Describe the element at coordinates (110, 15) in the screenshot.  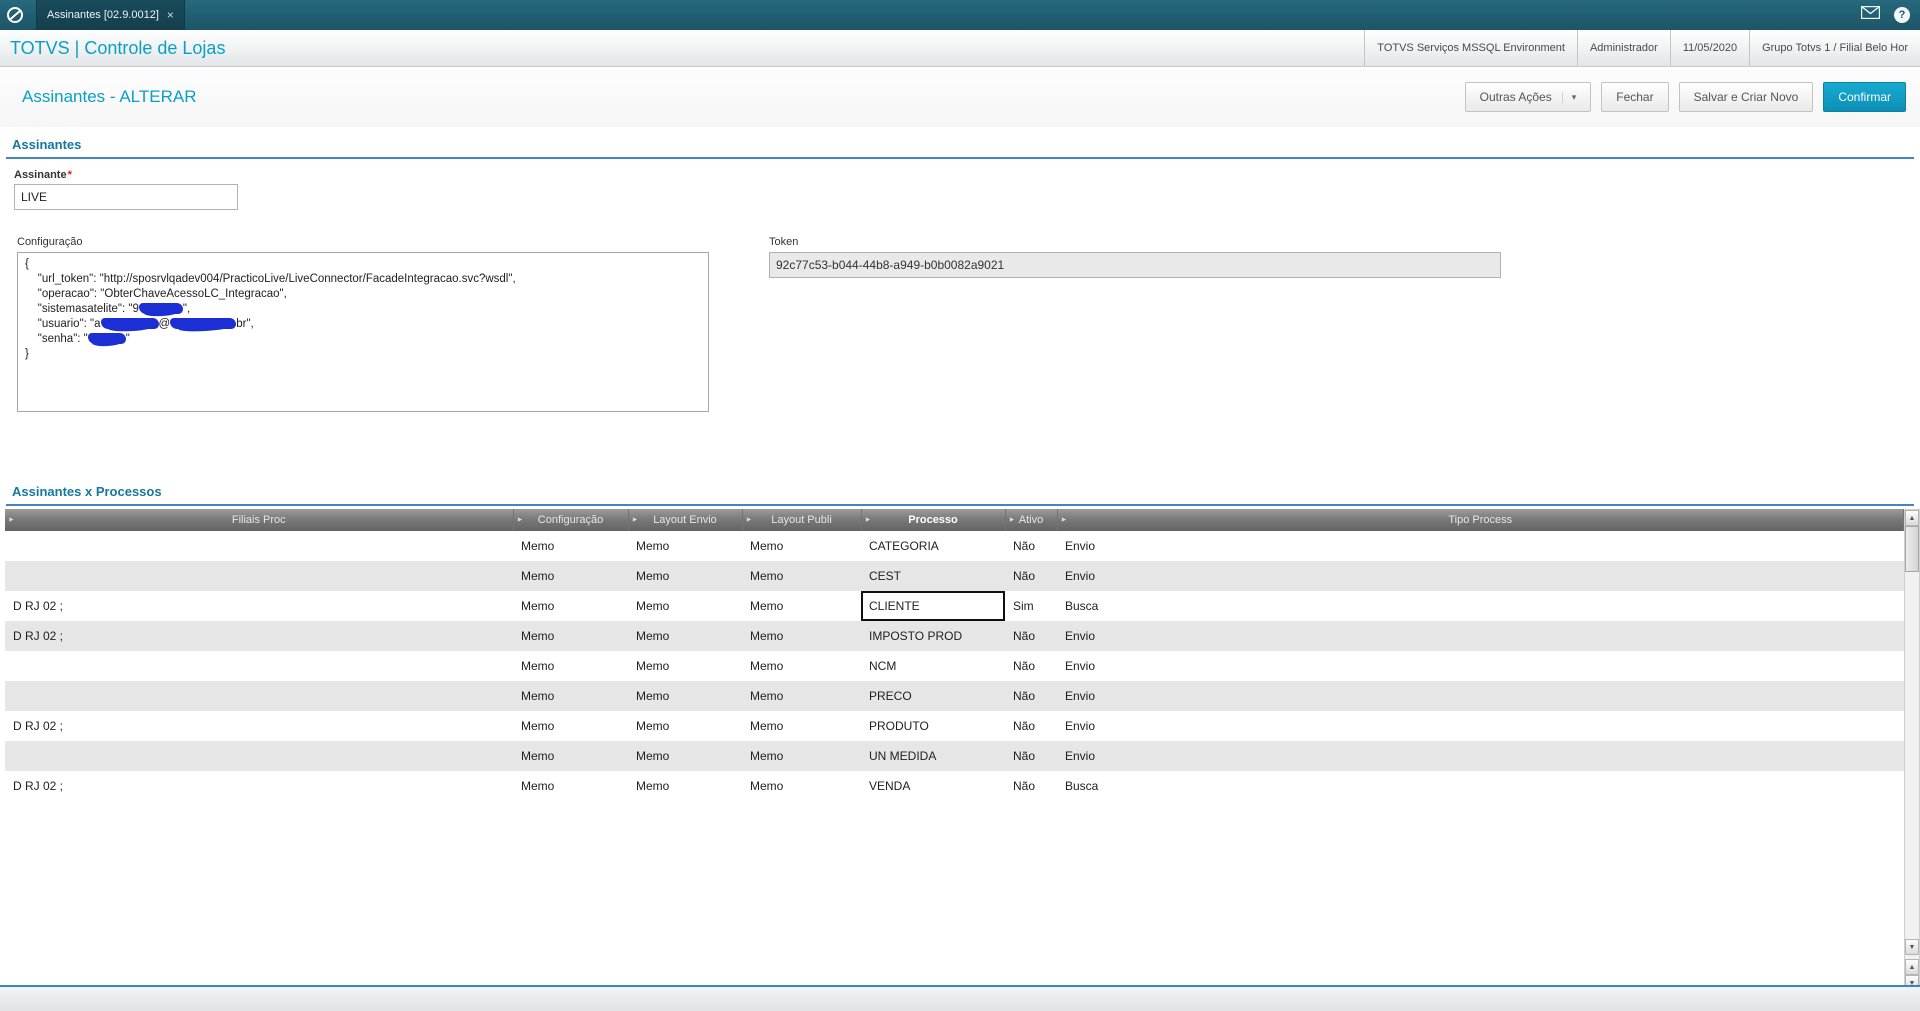
I see `tab-assinantes: Assinantes [02.9.0012] ×` at that location.